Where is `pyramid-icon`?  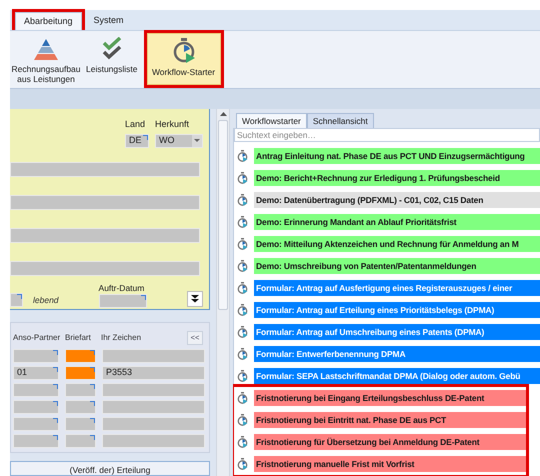 pyramid-icon is located at coordinates (46, 49).